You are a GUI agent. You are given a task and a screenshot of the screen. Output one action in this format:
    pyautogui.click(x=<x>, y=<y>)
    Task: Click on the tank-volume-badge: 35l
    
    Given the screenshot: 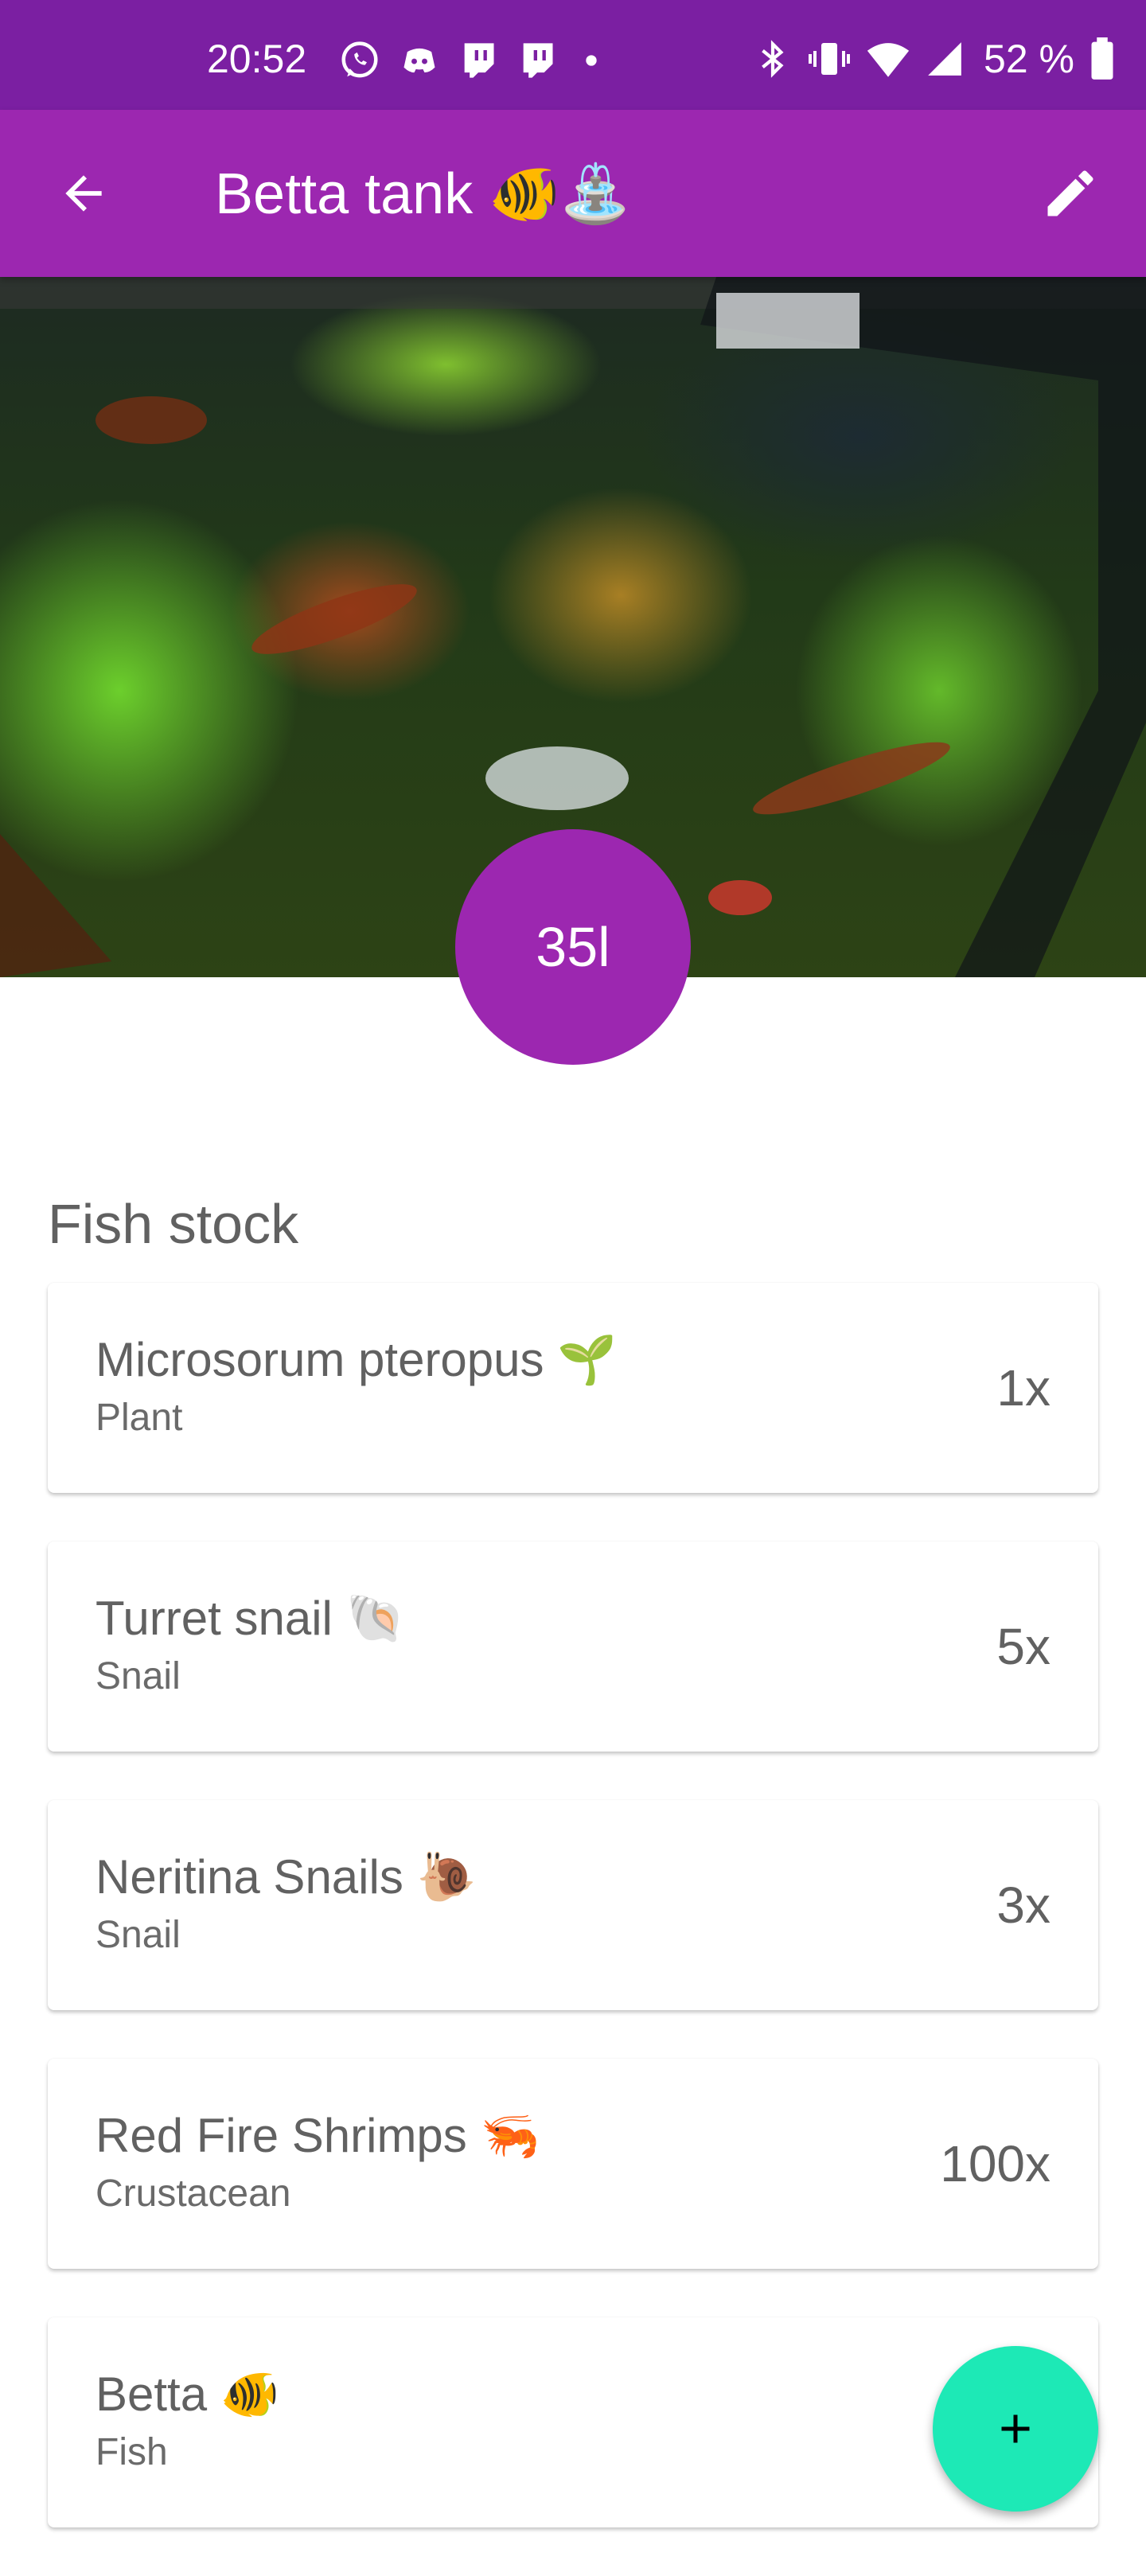 What is the action you would take?
    pyautogui.click(x=573, y=947)
    